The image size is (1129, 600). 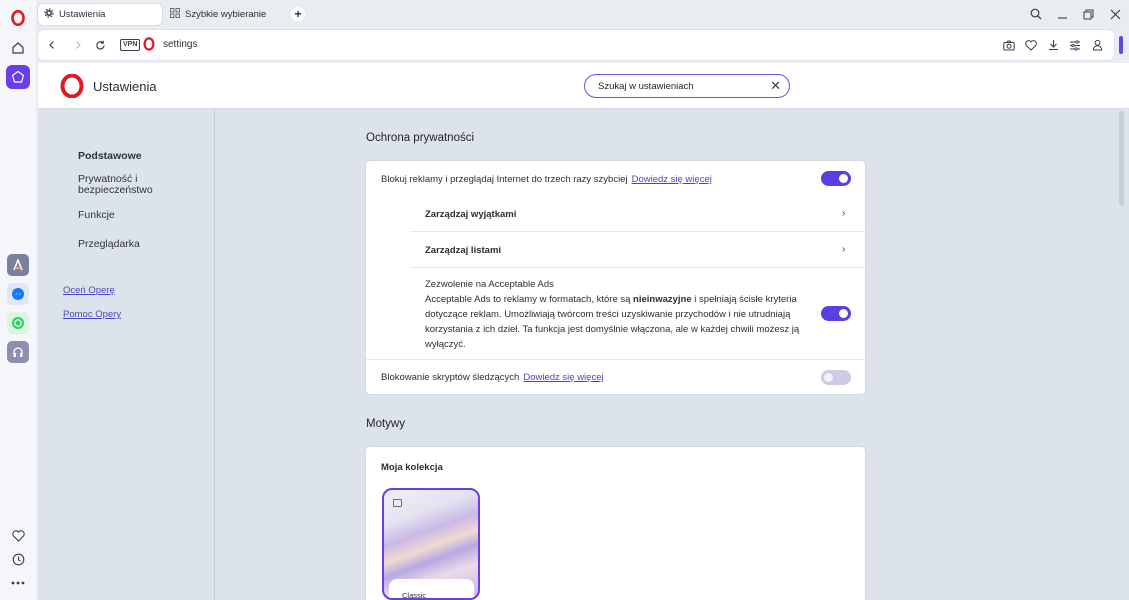 I want to click on rate-opera-link: Oceń Operę, so click(x=89, y=290).